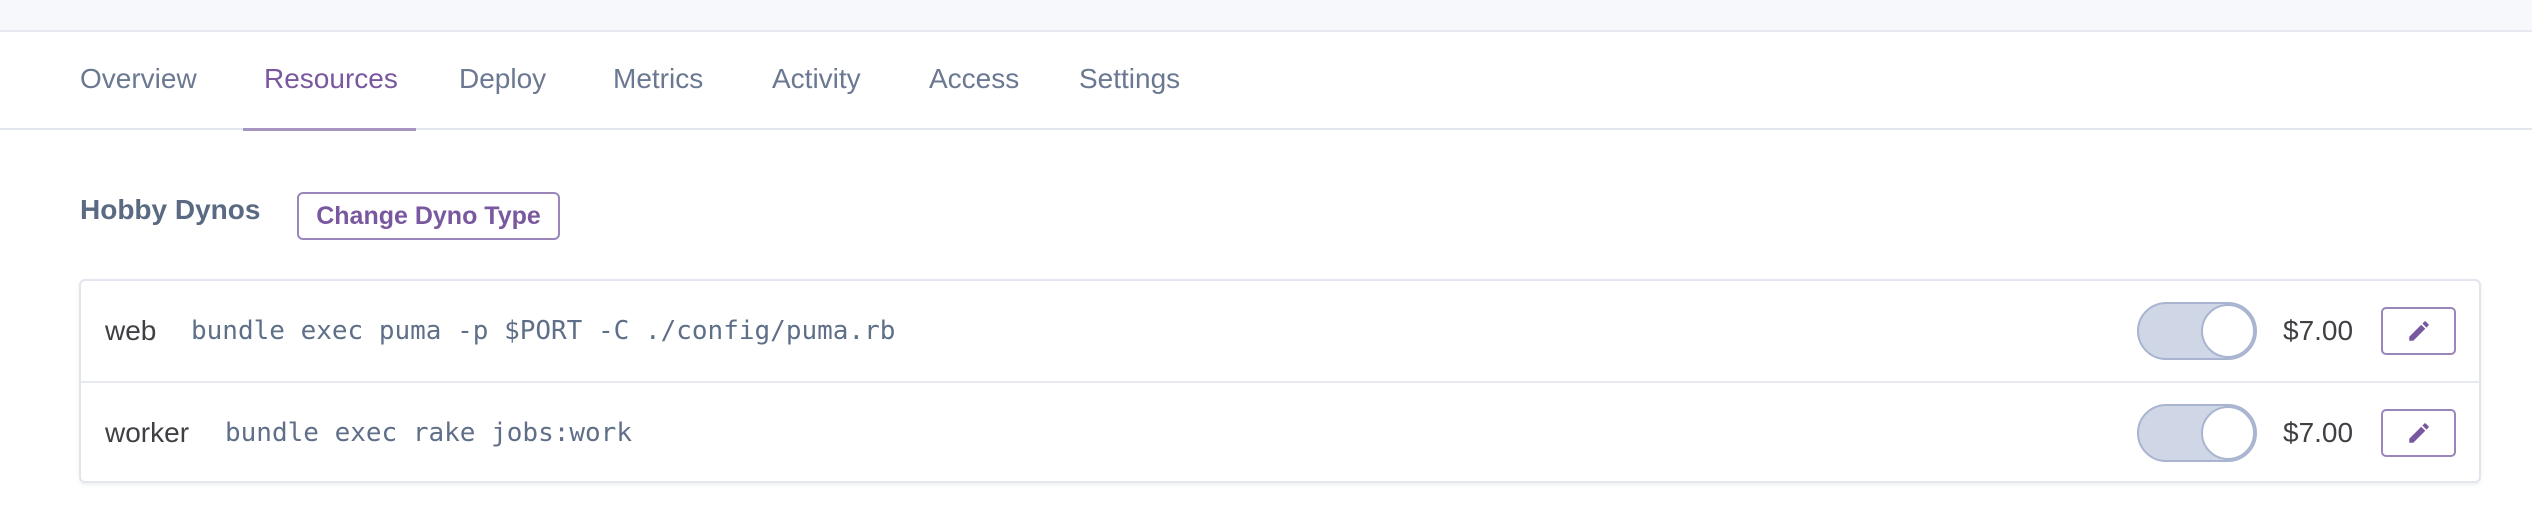 The height and width of the screenshot is (512, 2532). I want to click on change-dyno-type-button: Change Dyno Type, so click(428, 216).